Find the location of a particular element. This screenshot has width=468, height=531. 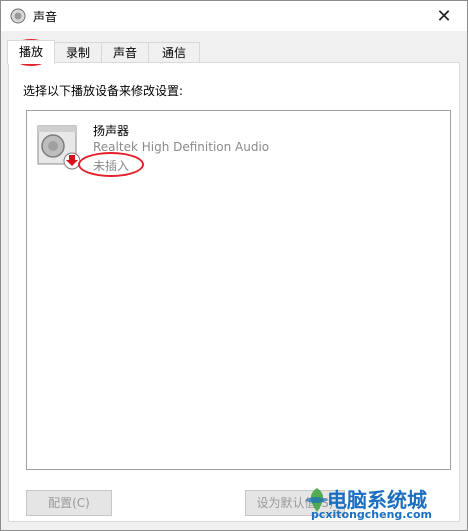

close-icon: ✕ is located at coordinates (444, 16).